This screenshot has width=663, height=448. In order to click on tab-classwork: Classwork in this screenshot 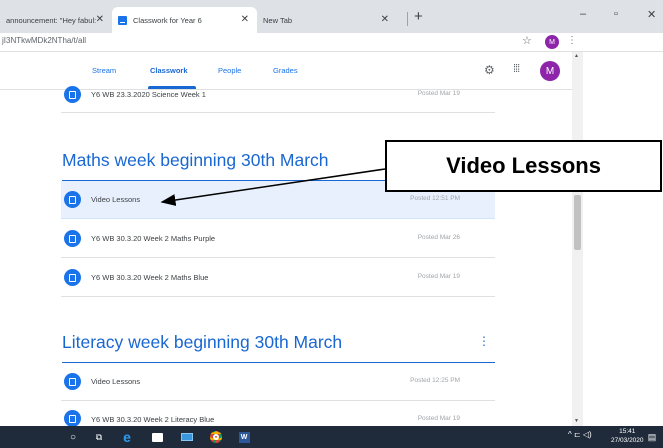, I will do `click(169, 70)`.